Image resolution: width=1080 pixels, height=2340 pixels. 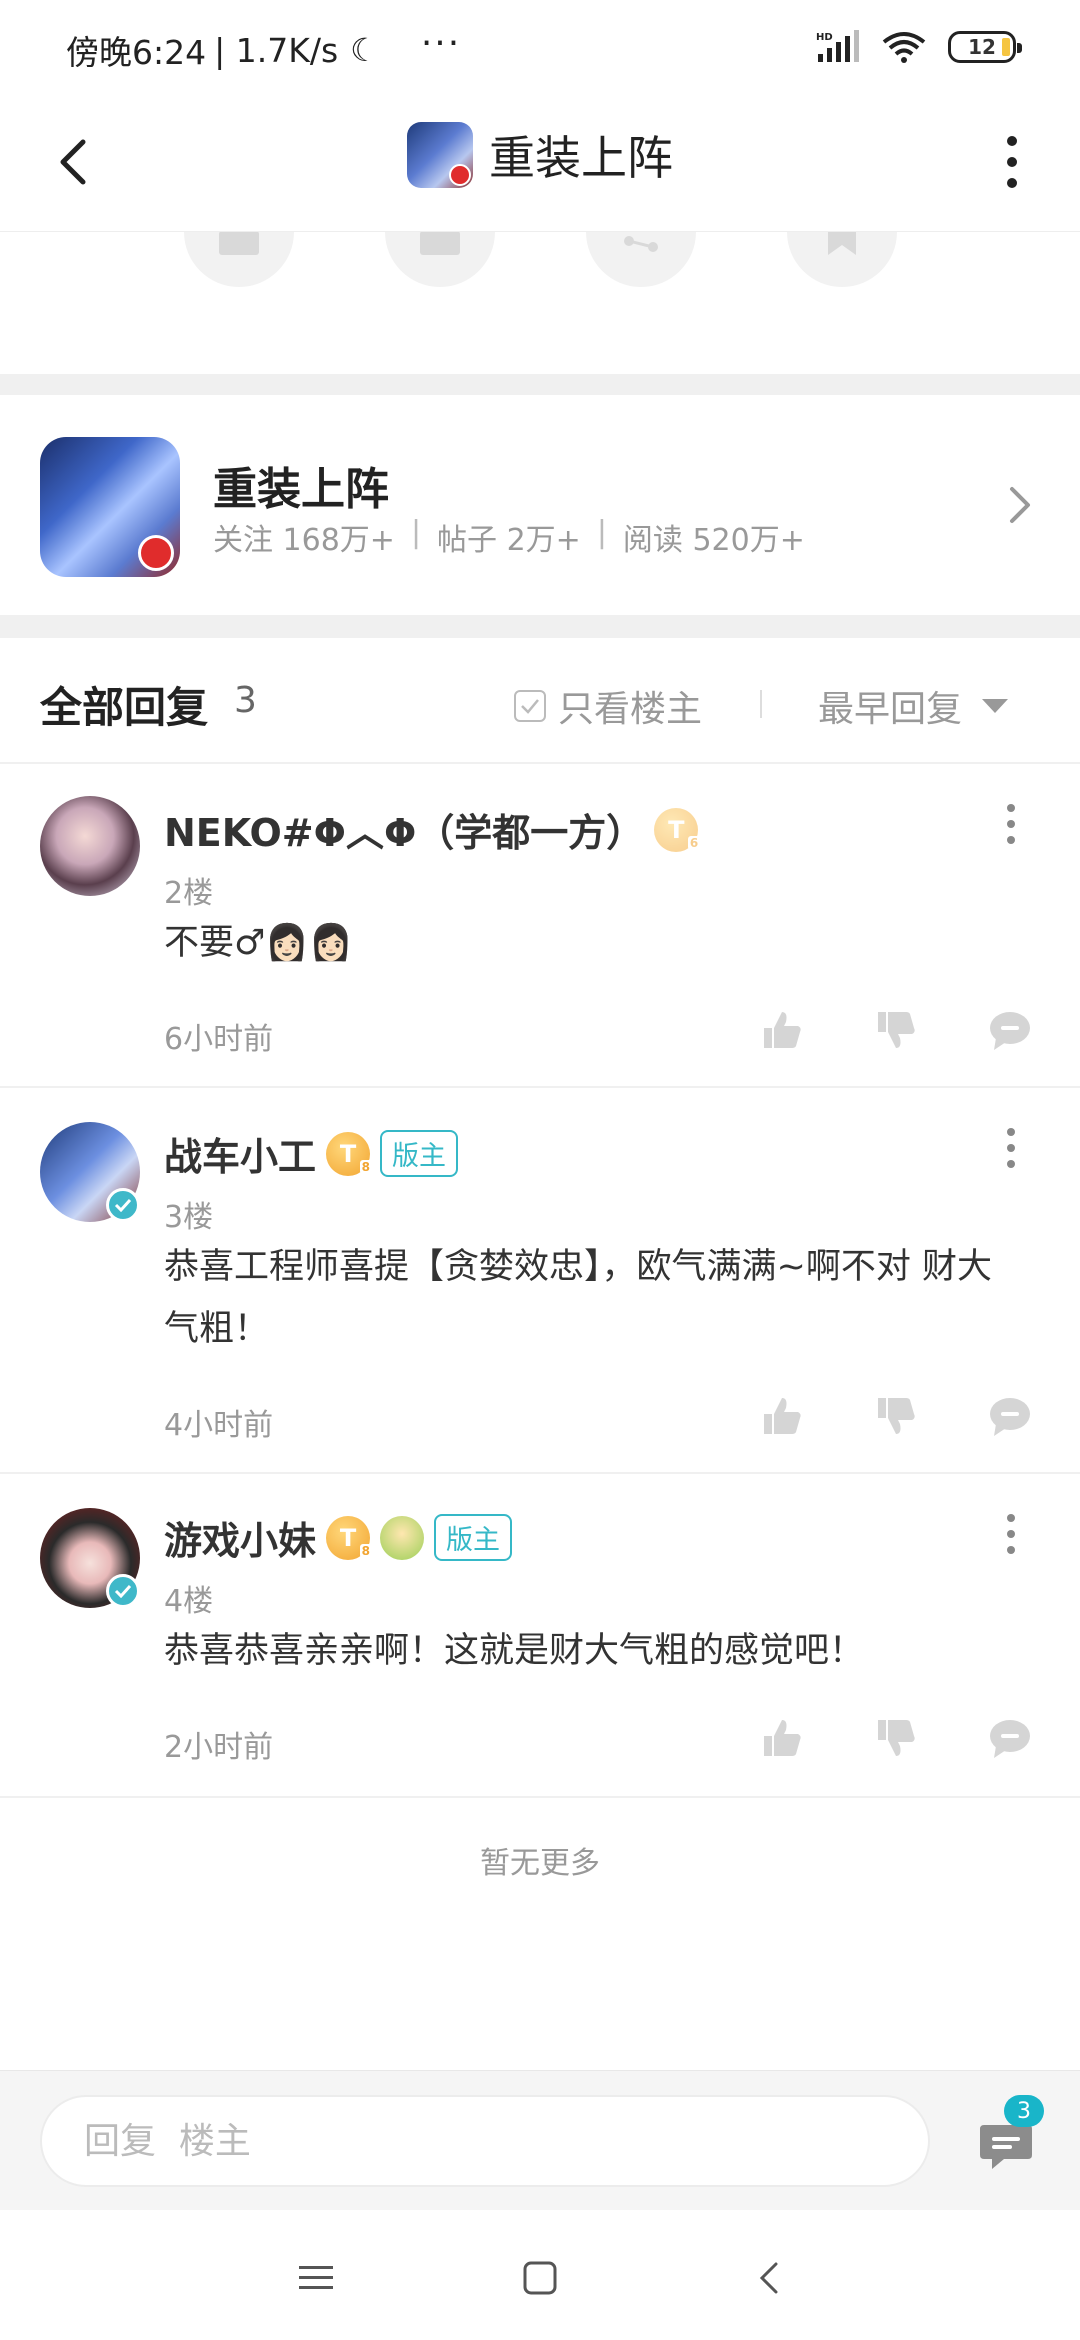 What do you see at coordinates (540, 1863) in the screenshot?
I see `no-more-label: 暂无更多` at bounding box center [540, 1863].